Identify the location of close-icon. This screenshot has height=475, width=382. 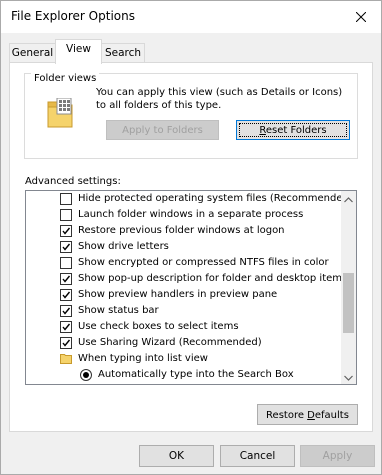
(361, 17).